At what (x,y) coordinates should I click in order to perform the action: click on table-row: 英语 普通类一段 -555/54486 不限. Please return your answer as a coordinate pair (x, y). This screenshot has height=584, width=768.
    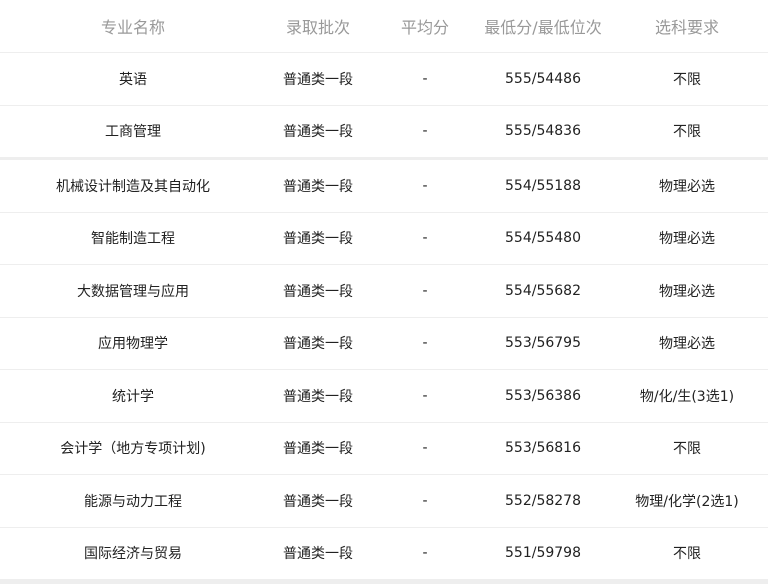
    Looking at the image, I should click on (384, 79).